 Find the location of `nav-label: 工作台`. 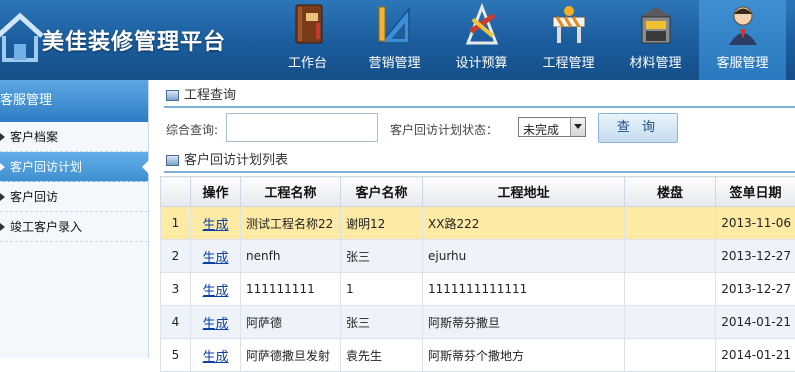

nav-label: 工作台 is located at coordinates (307, 61).